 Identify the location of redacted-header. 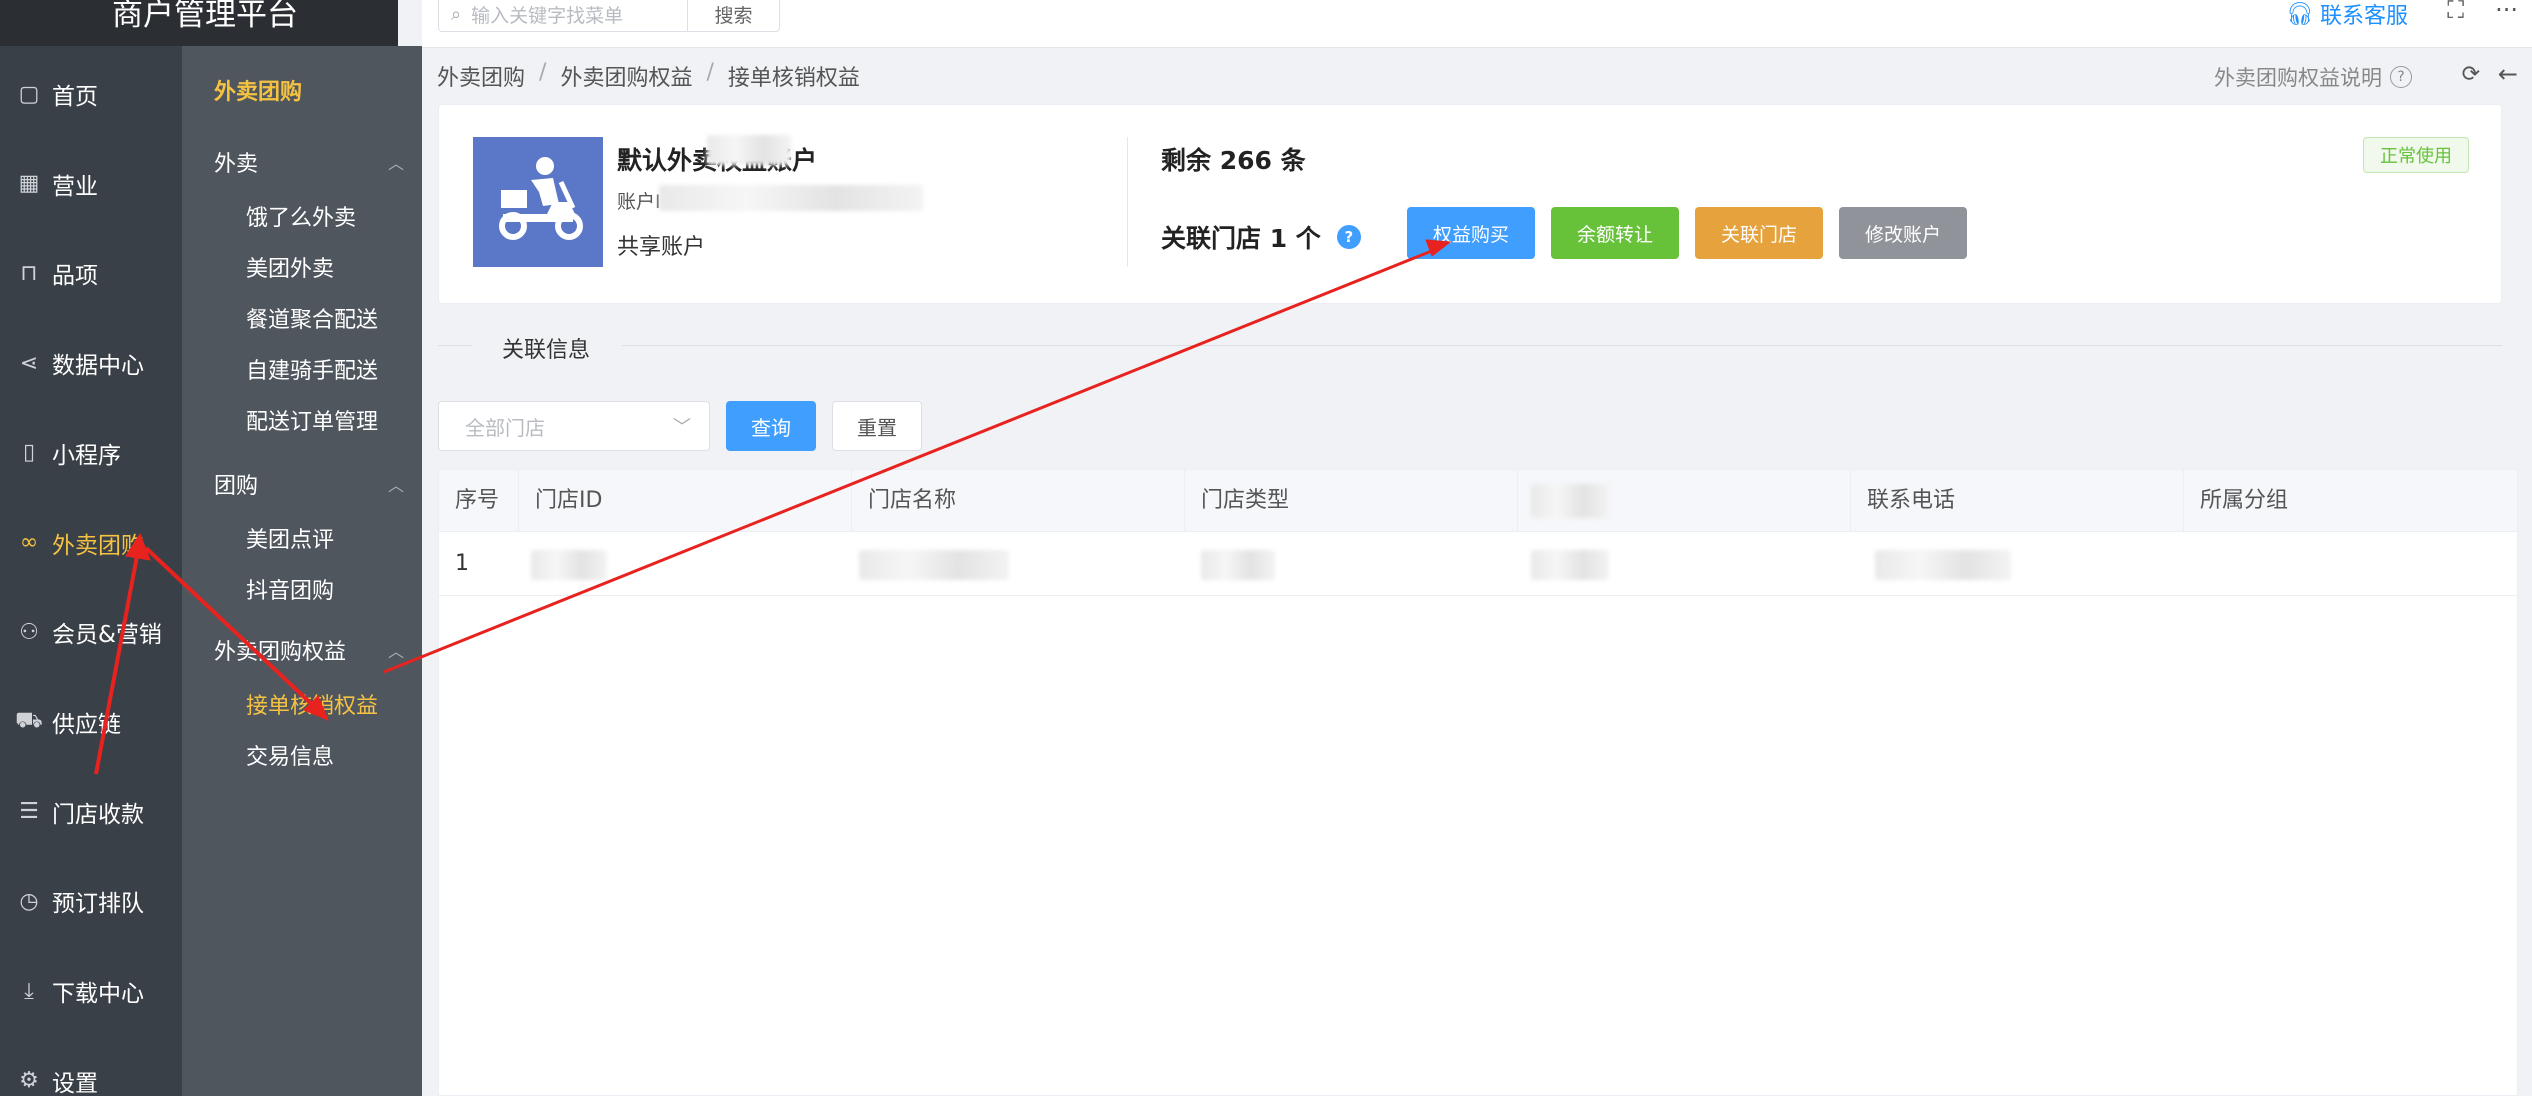
(1570, 501).